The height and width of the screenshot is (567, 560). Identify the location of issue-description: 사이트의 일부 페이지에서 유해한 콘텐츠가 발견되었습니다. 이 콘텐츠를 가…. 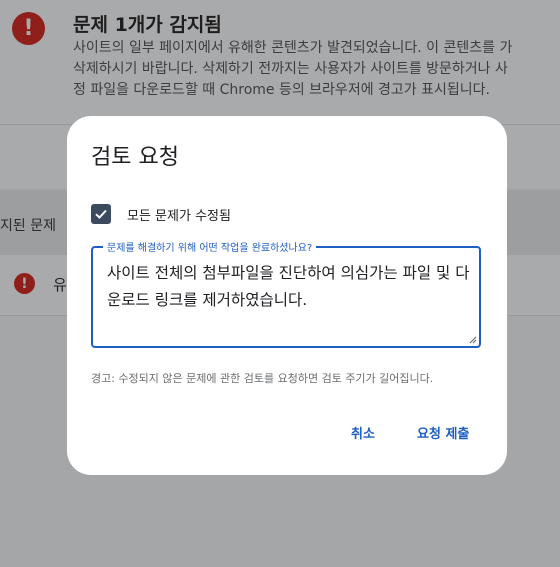
(316, 69).